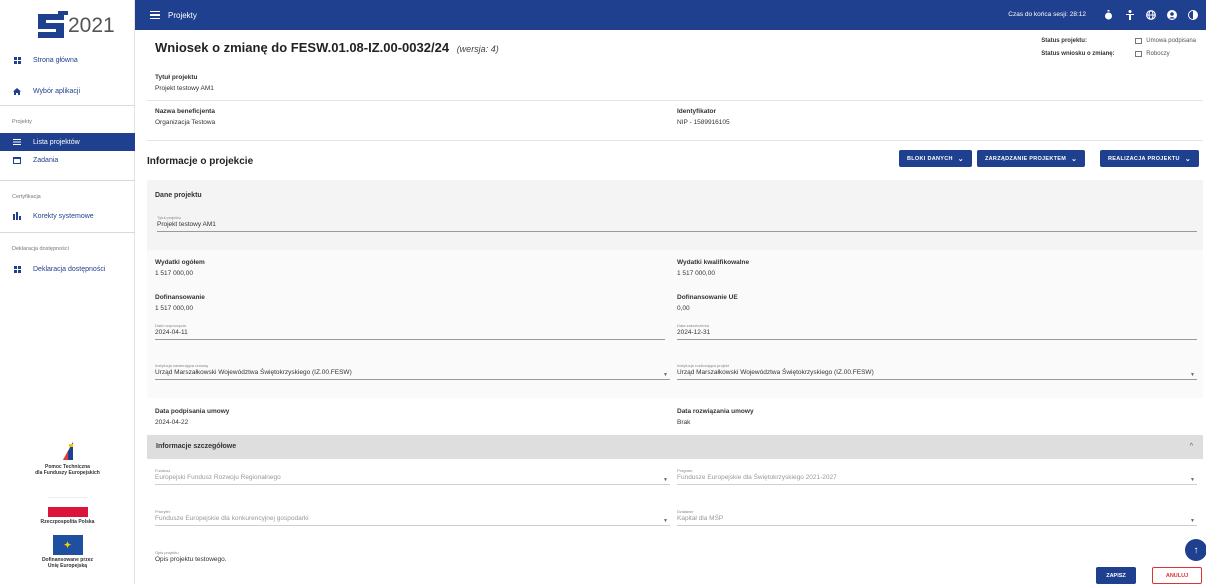 This screenshot has width=1206, height=584. What do you see at coordinates (1118, 53) in the screenshot?
I see `status-request-row: Status wniosku o zmianę: Roboczy` at bounding box center [1118, 53].